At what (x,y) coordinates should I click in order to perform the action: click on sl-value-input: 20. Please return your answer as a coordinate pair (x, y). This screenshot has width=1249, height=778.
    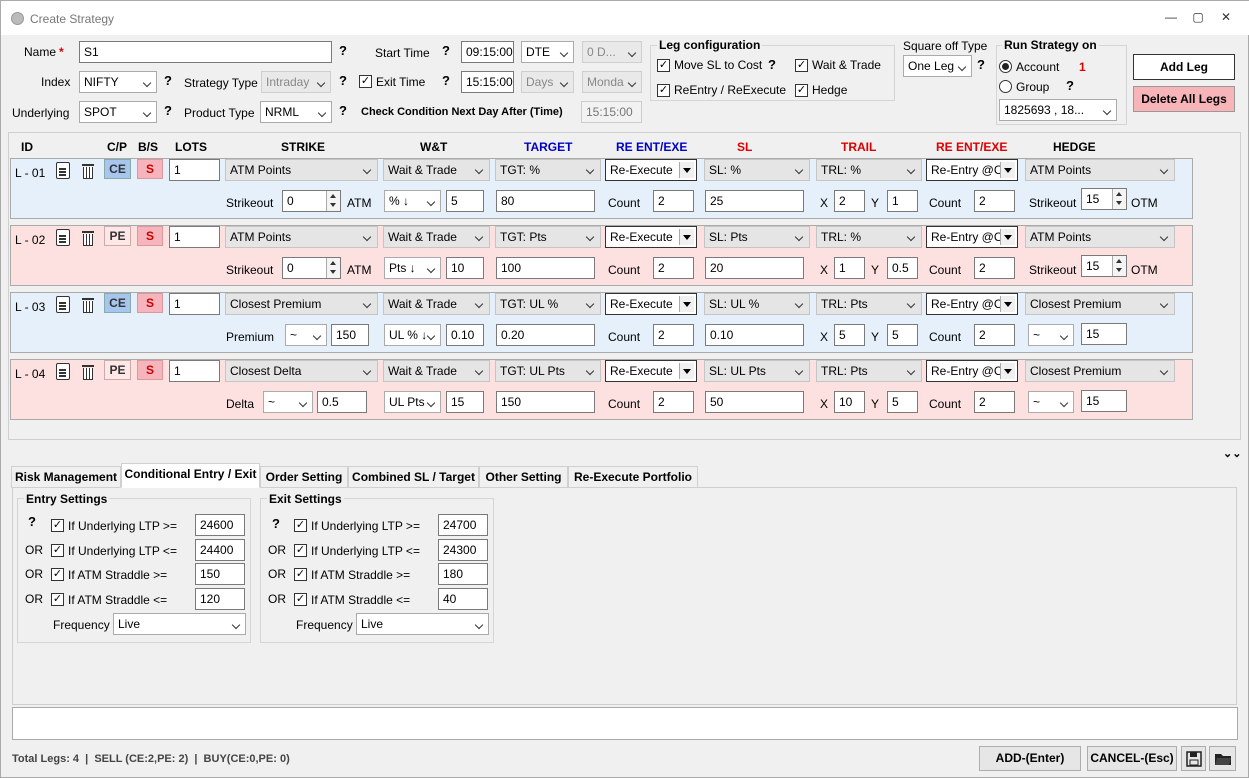
    Looking at the image, I should click on (754, 268).